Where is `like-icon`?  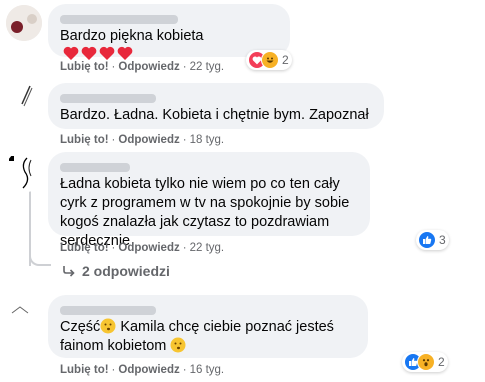 like-icon is located at coordinates (427, 240).